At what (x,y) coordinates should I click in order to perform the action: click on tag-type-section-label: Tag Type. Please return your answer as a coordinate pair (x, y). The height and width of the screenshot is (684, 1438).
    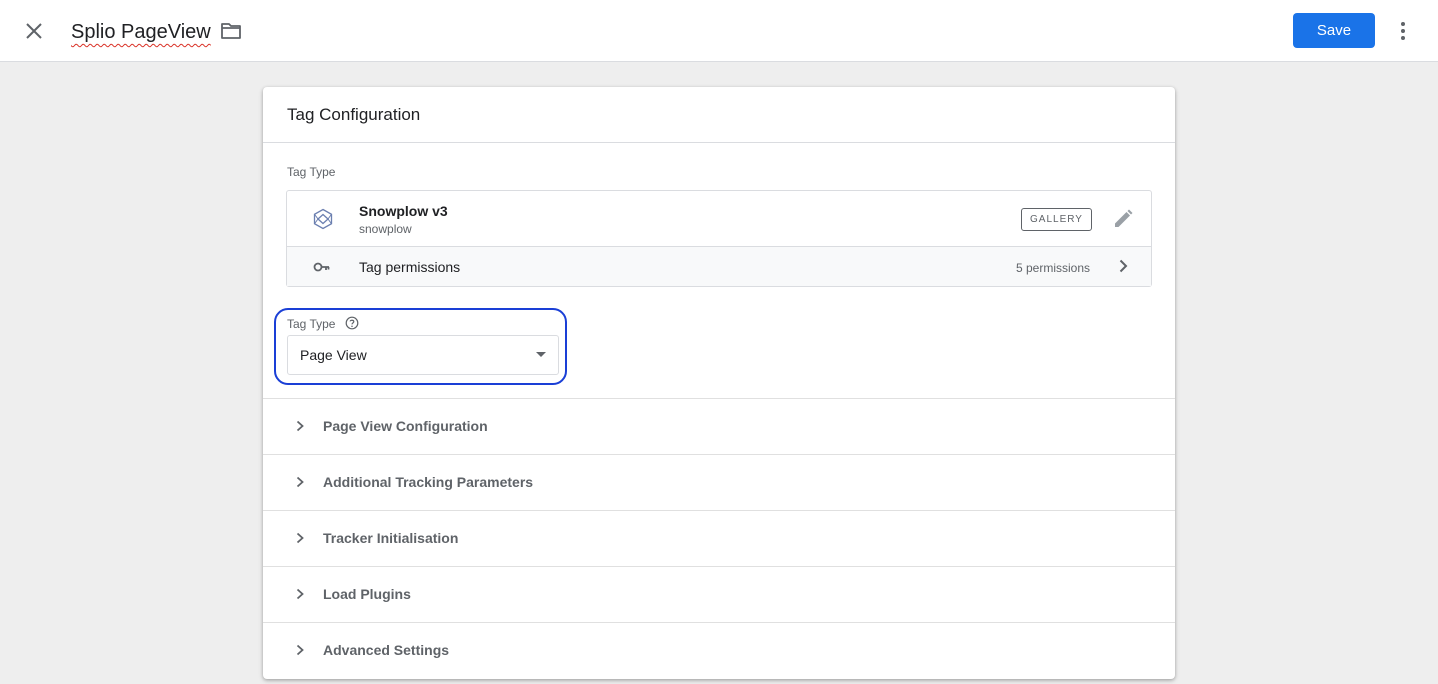
    Looking at the image, I should click on (311, 172).